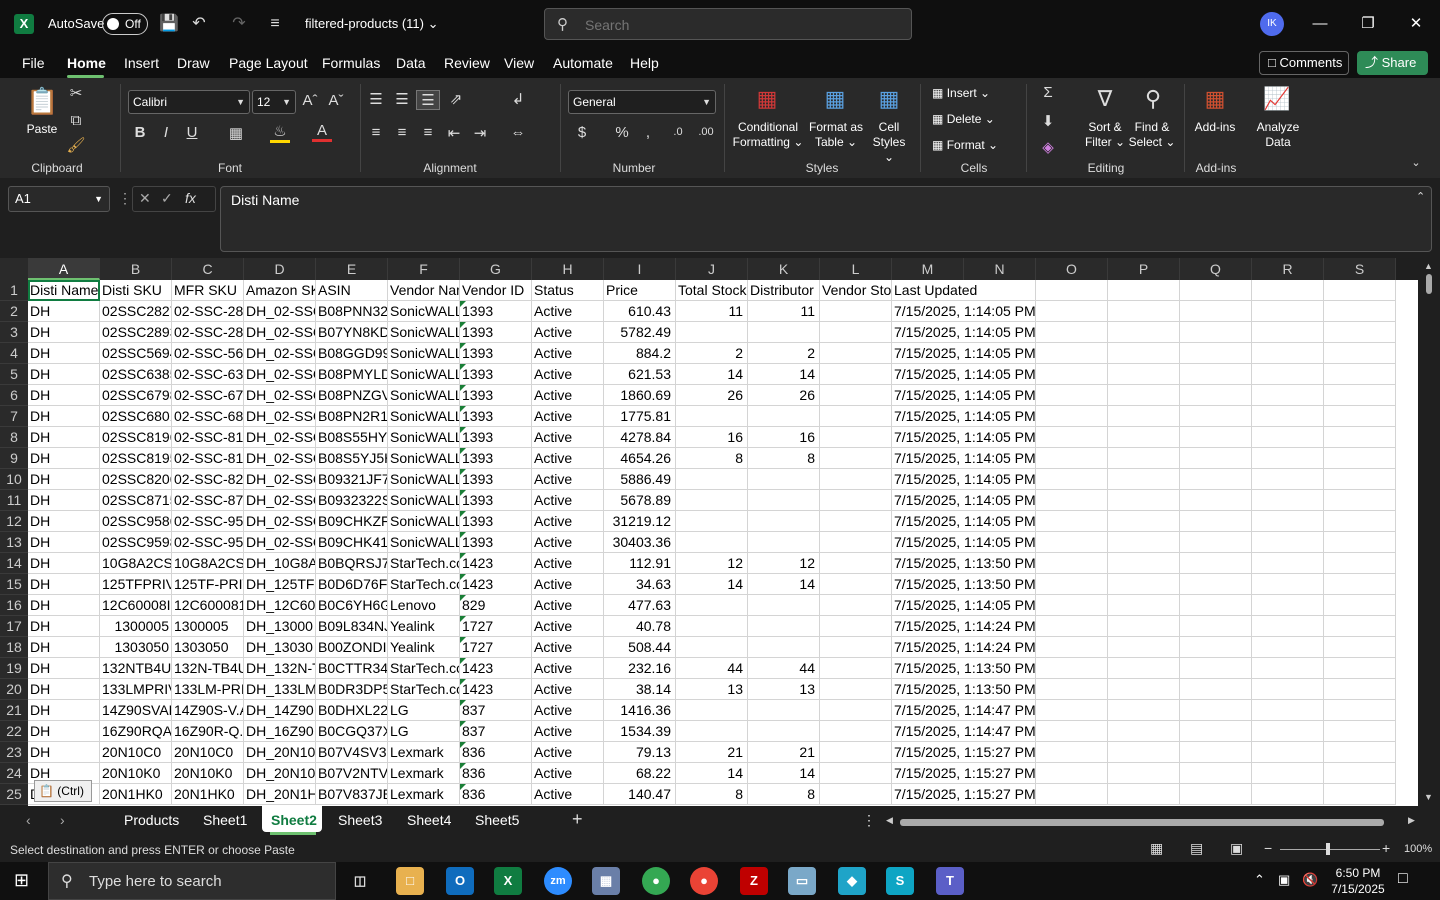 This screenshot has width=1440, height=900. I want to click on row-header-2: 2, so click(14, 311).